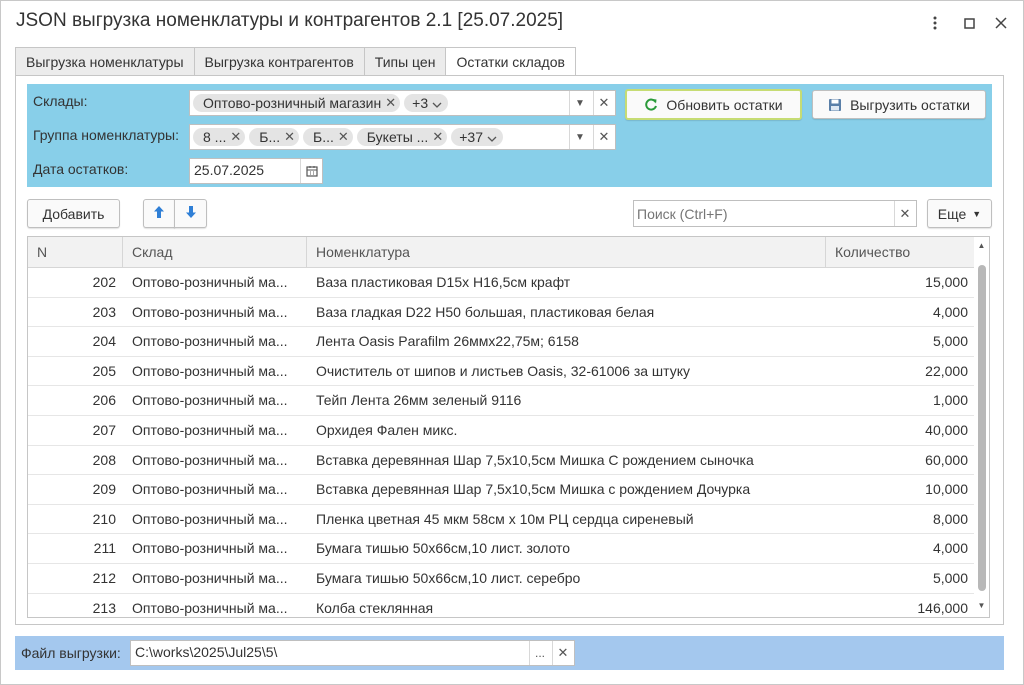  What do you see at coordinates (946, 429) in the screenshot?
I see `cell-quantity: 40,000` at bounding box center [946, 429].